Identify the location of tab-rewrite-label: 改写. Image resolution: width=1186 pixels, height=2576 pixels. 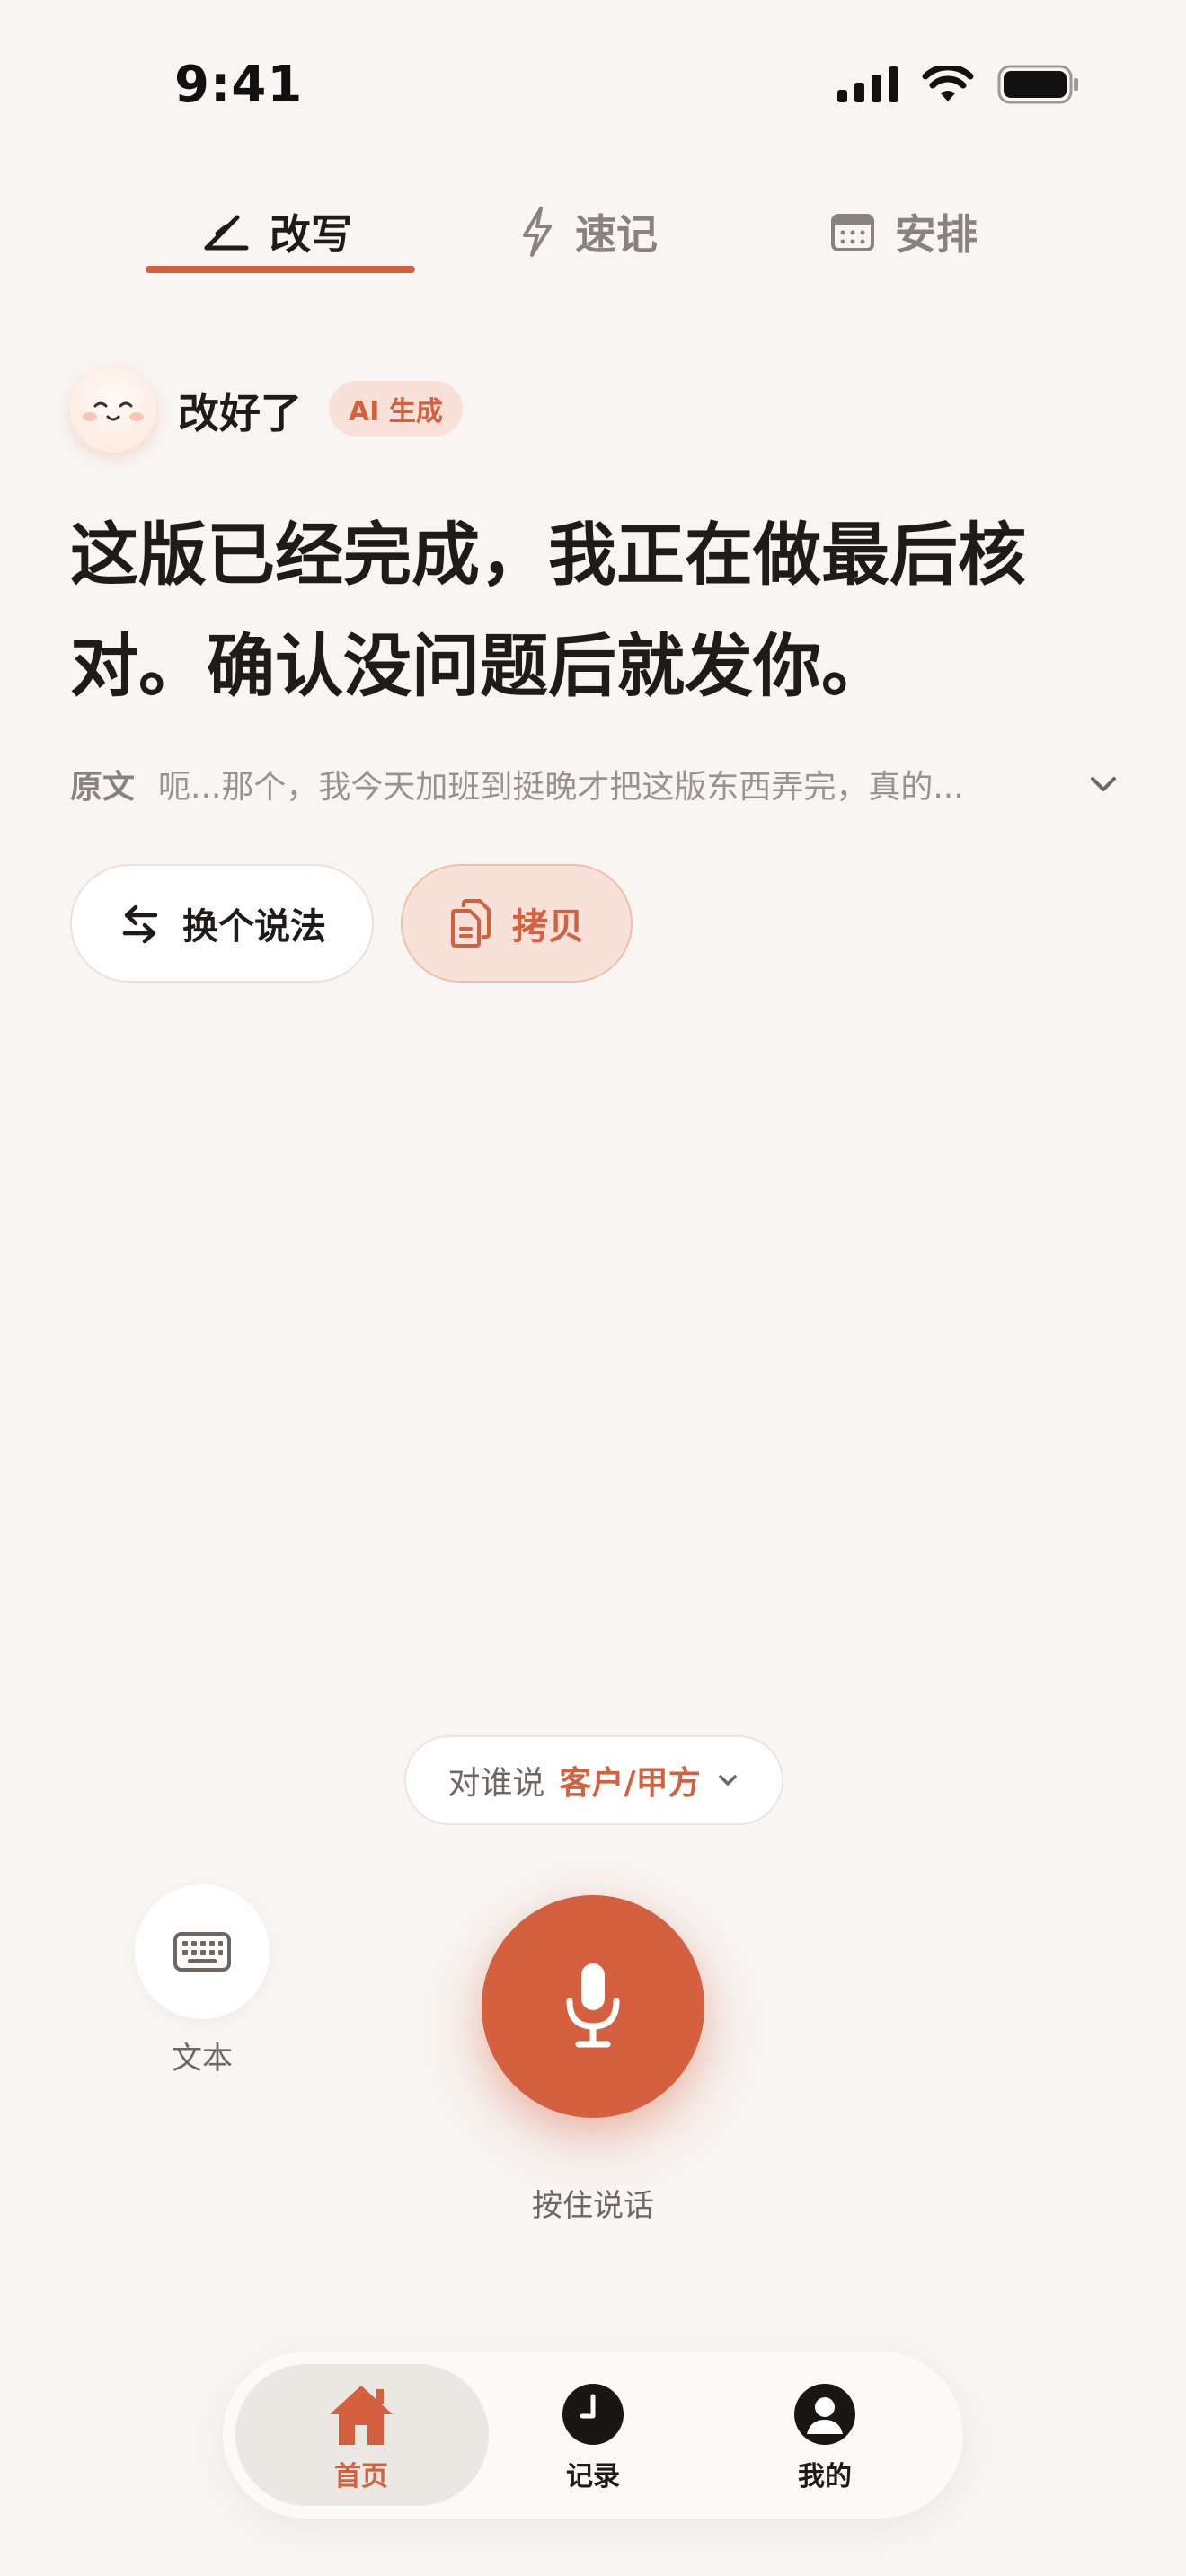
(311, 234).